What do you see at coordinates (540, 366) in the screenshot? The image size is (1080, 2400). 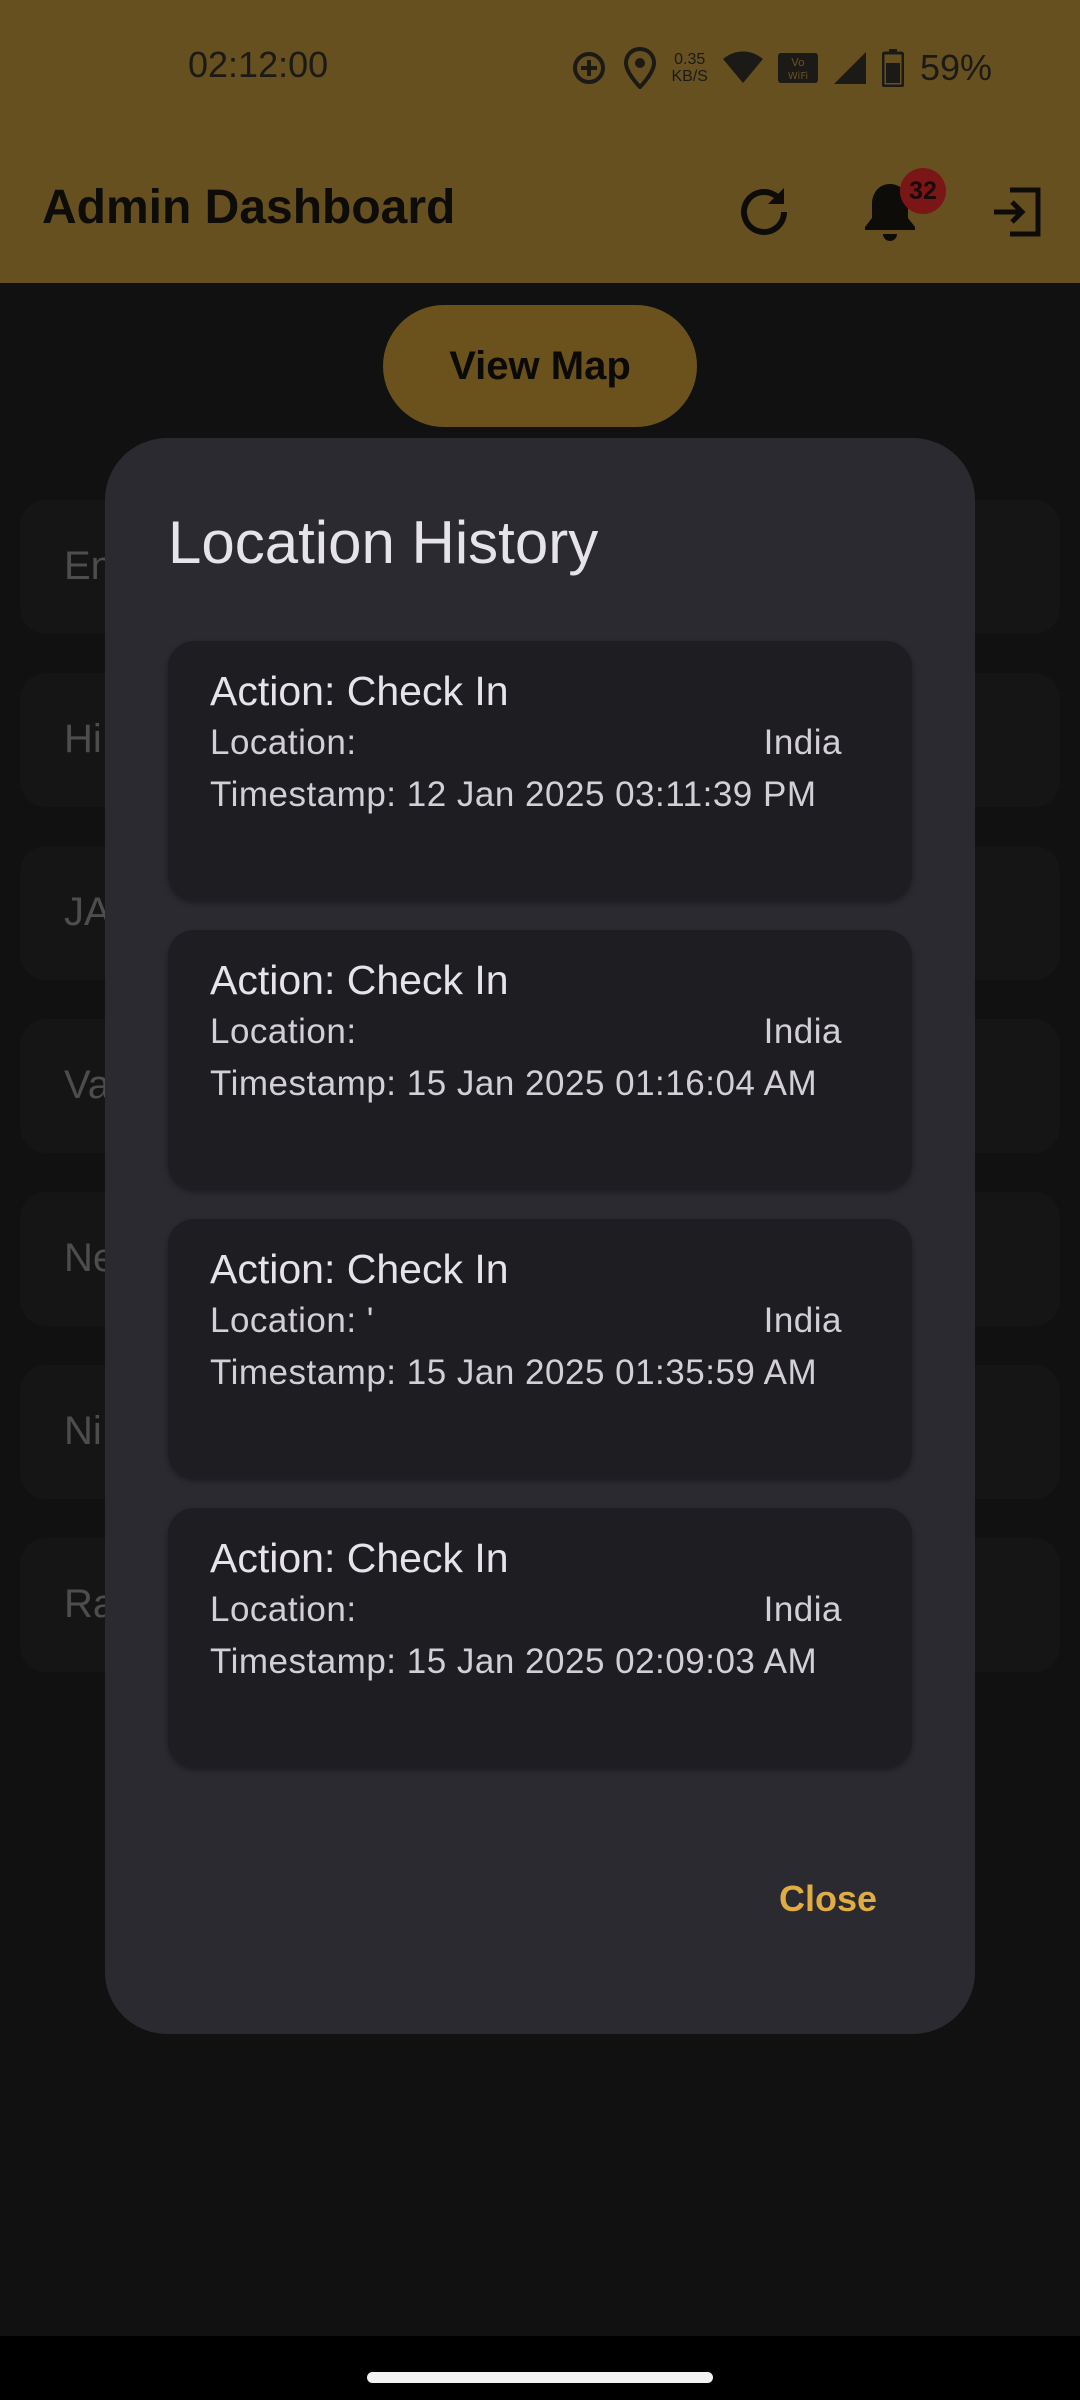 I see `view-map-button: View Map` at bounding box center [540, 366].